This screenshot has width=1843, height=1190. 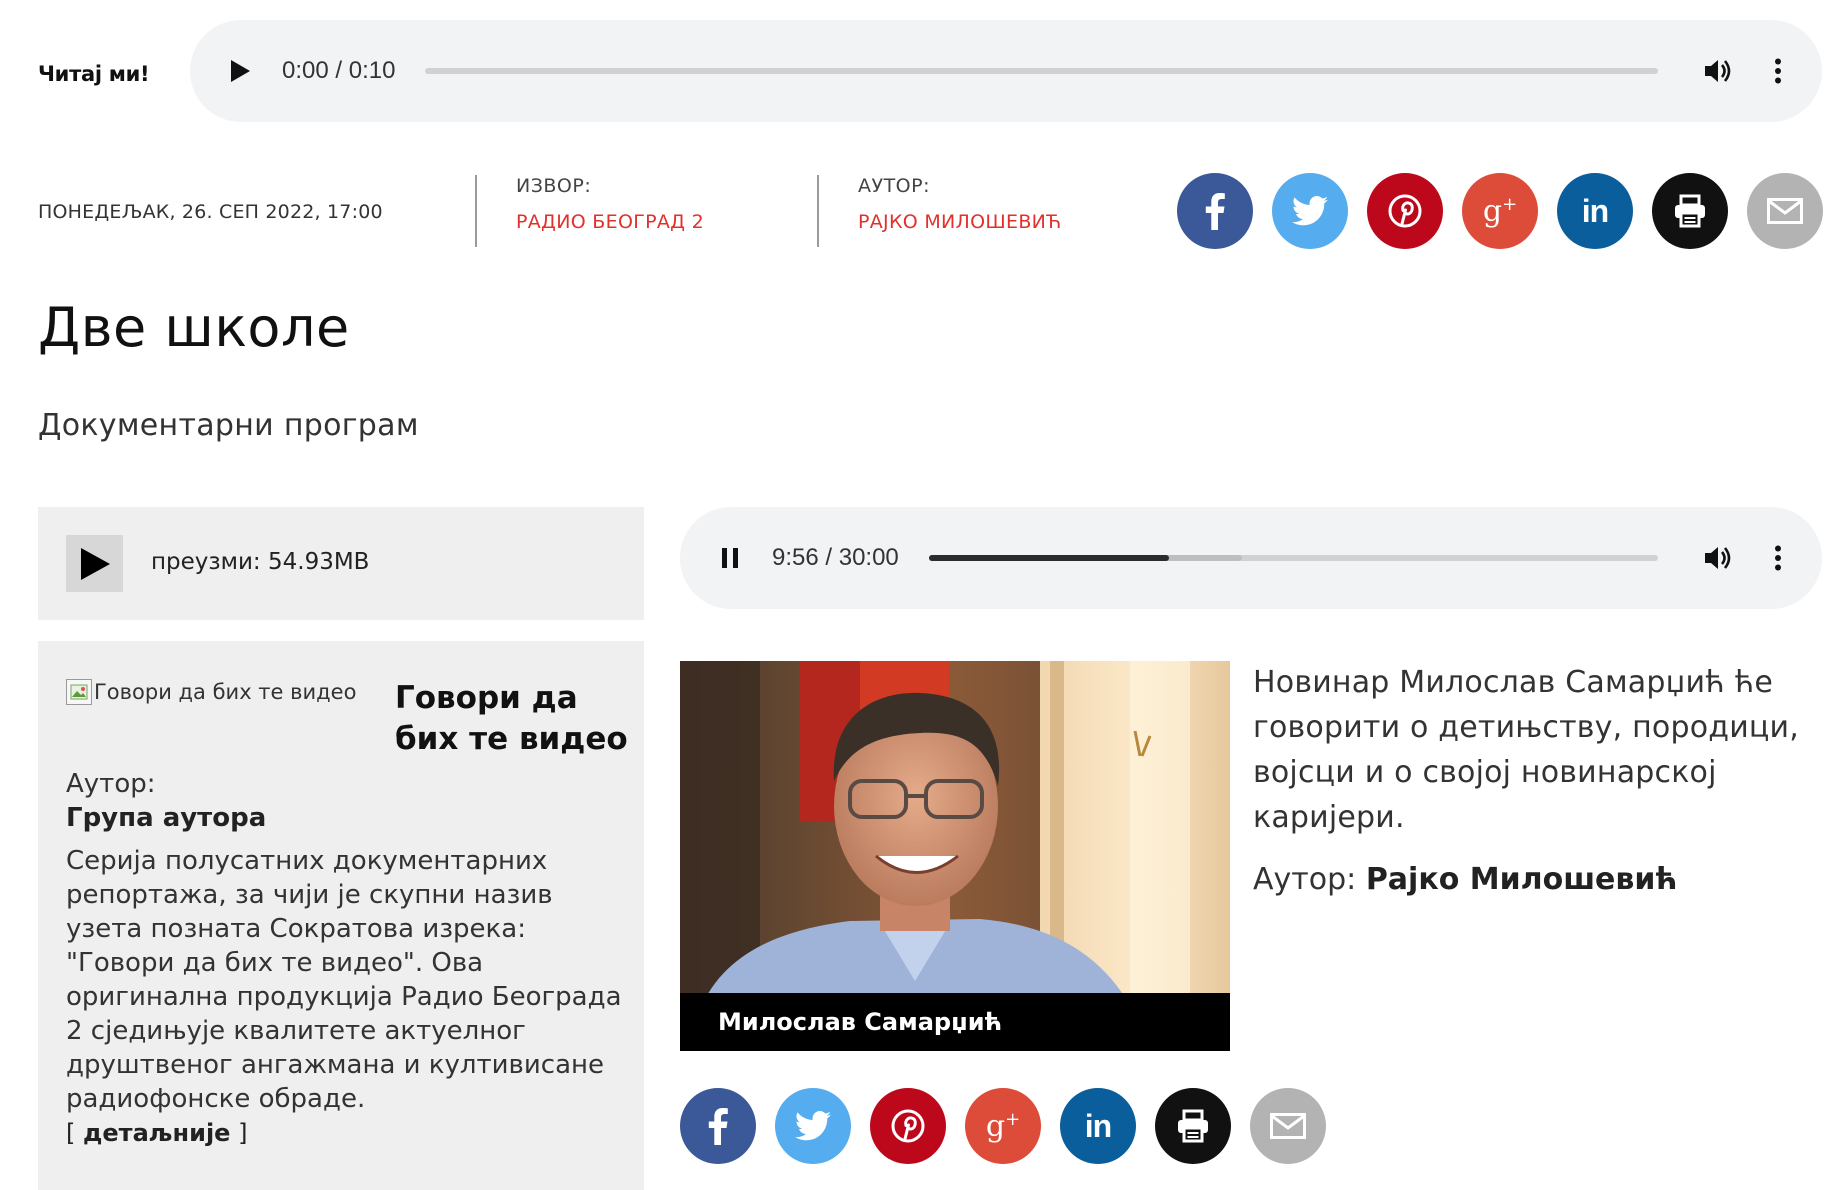 What do you see at coordinates (610, 222) in the screenshot?
I see `source-link: РАДИО БЕОГРАД 2` at bounding box center [610, 222].